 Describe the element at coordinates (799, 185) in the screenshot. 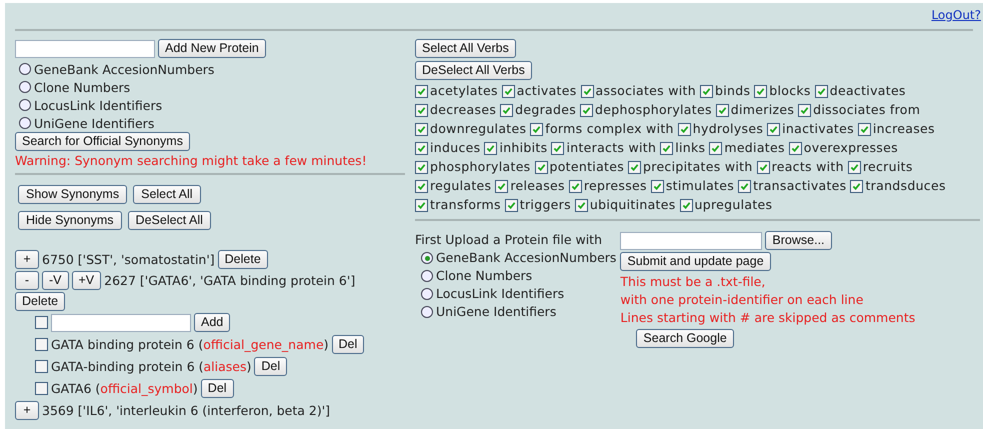

I see `verb-label: transactivates` at that location.